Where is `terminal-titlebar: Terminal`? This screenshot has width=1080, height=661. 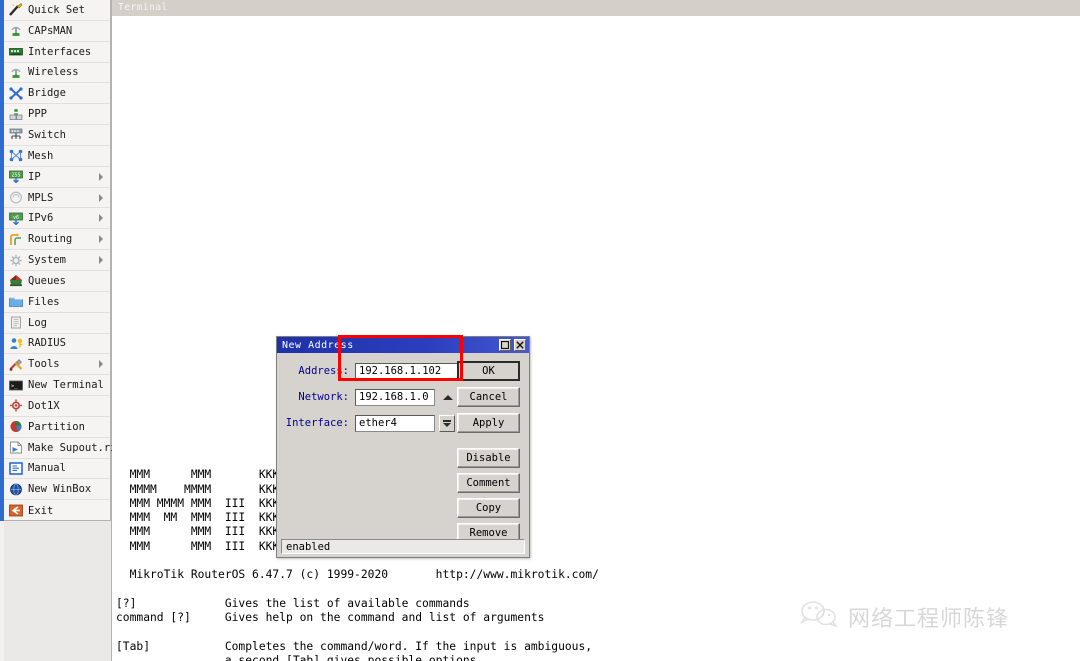 terminal-titlebar: Terminal is located at coordinates (596, 8).